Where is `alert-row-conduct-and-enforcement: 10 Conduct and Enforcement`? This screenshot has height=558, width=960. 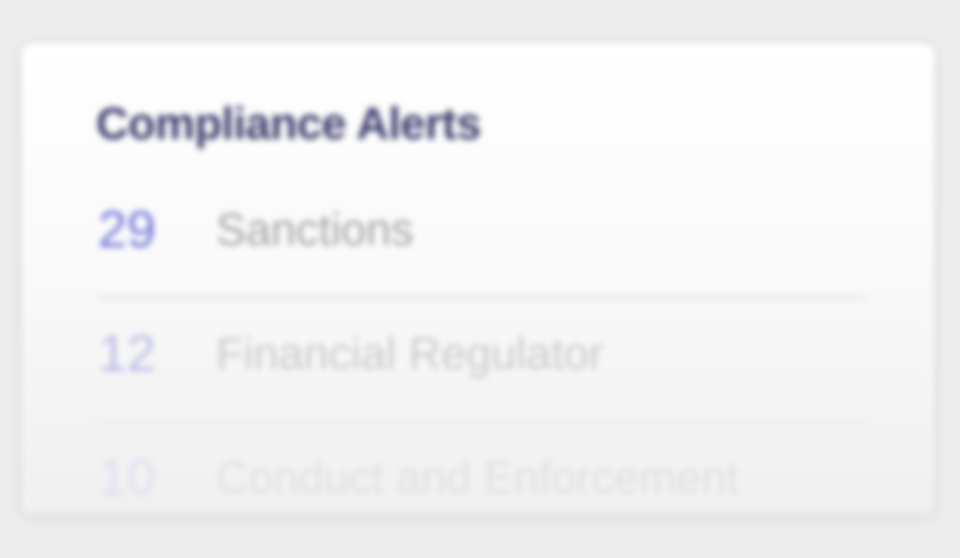
alert-row-conduct-and-enforcement: 10 Conduct and Enforcement is located at coordinates (481, 480).